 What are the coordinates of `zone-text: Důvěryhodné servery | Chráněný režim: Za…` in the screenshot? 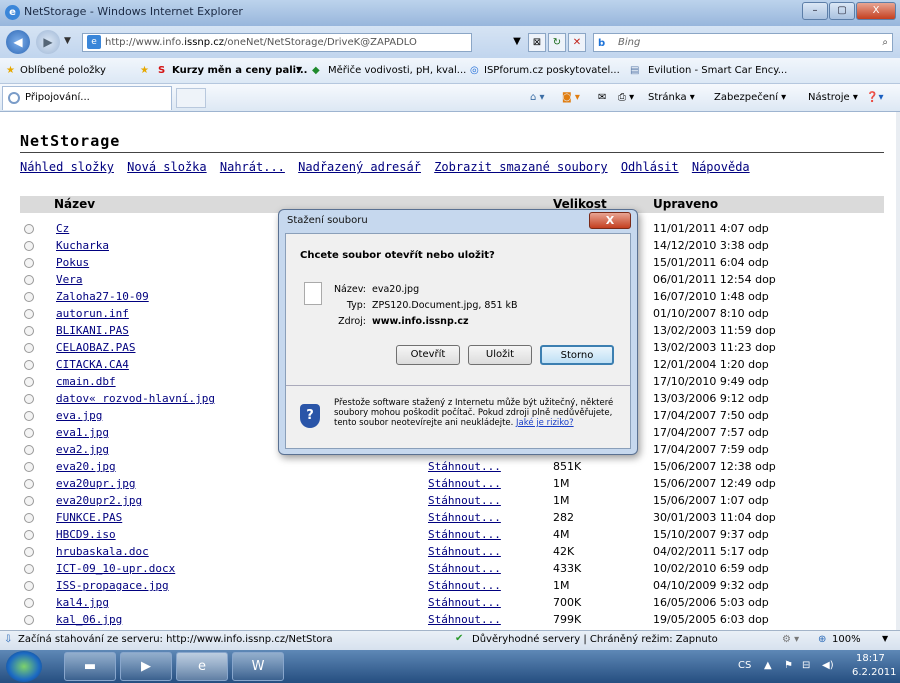 It's located at (595, 639).